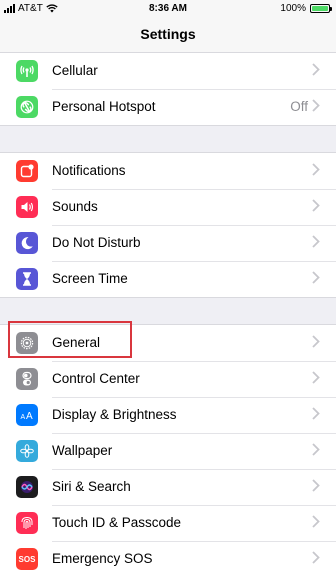 This screenshot has width=336, height=577. I want to click on settings-row-label: Notifications, so click(89, 170).